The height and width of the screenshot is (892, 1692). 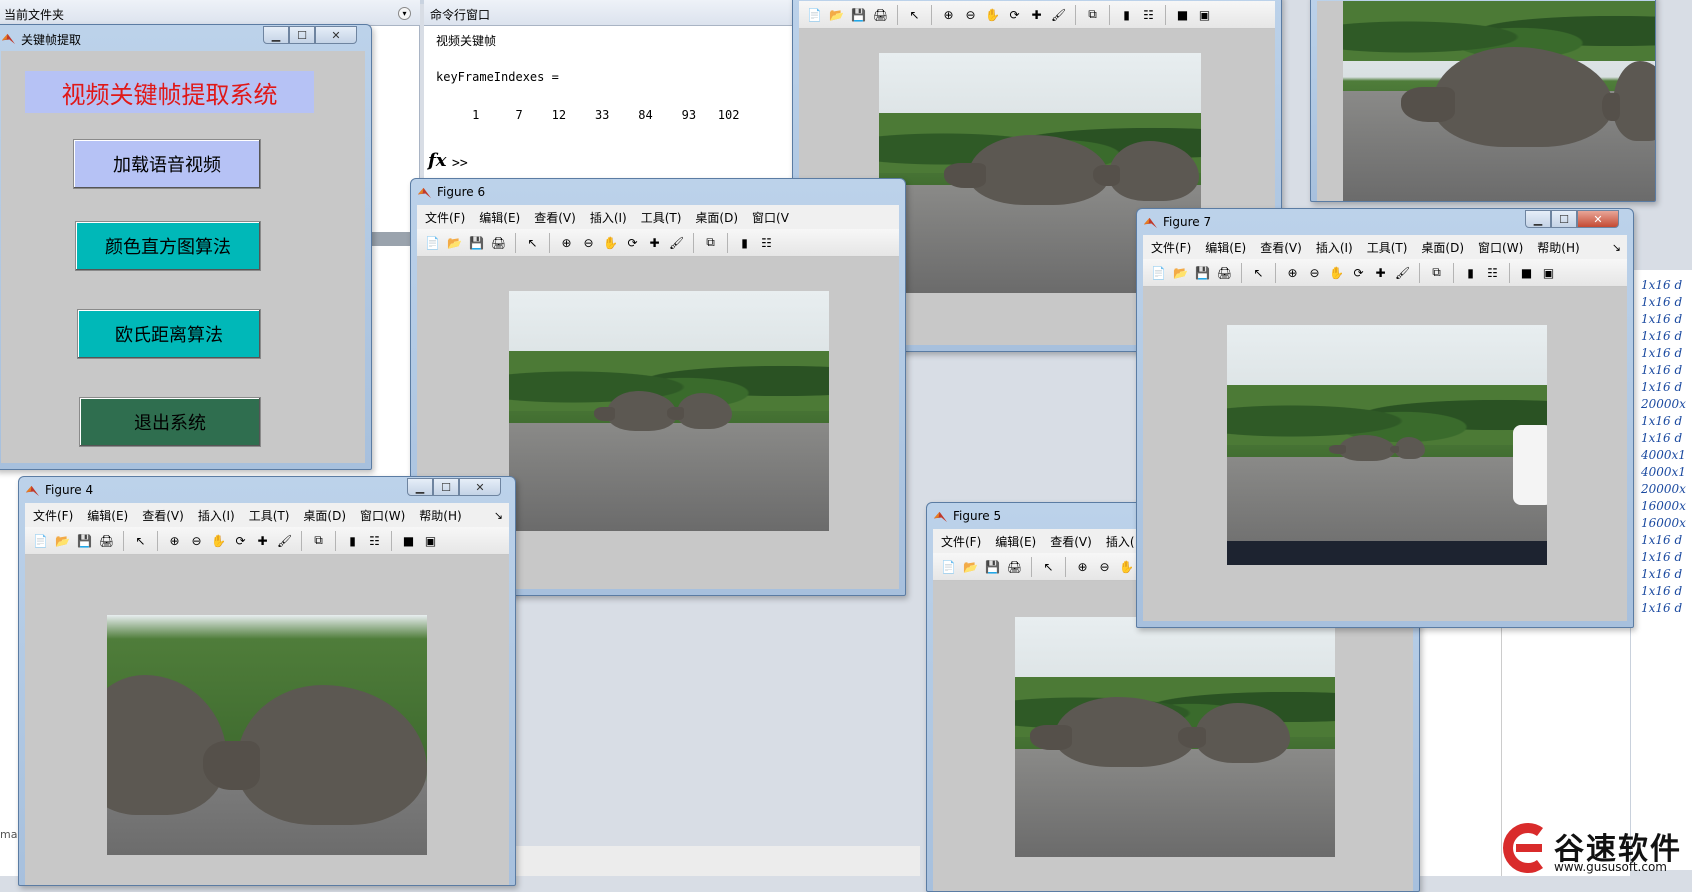 What do you see at coordinates (168, 246) in the screenshot?
I see `color-histogram-button: 颜色直方图算法` at bounding box center [168, 246].